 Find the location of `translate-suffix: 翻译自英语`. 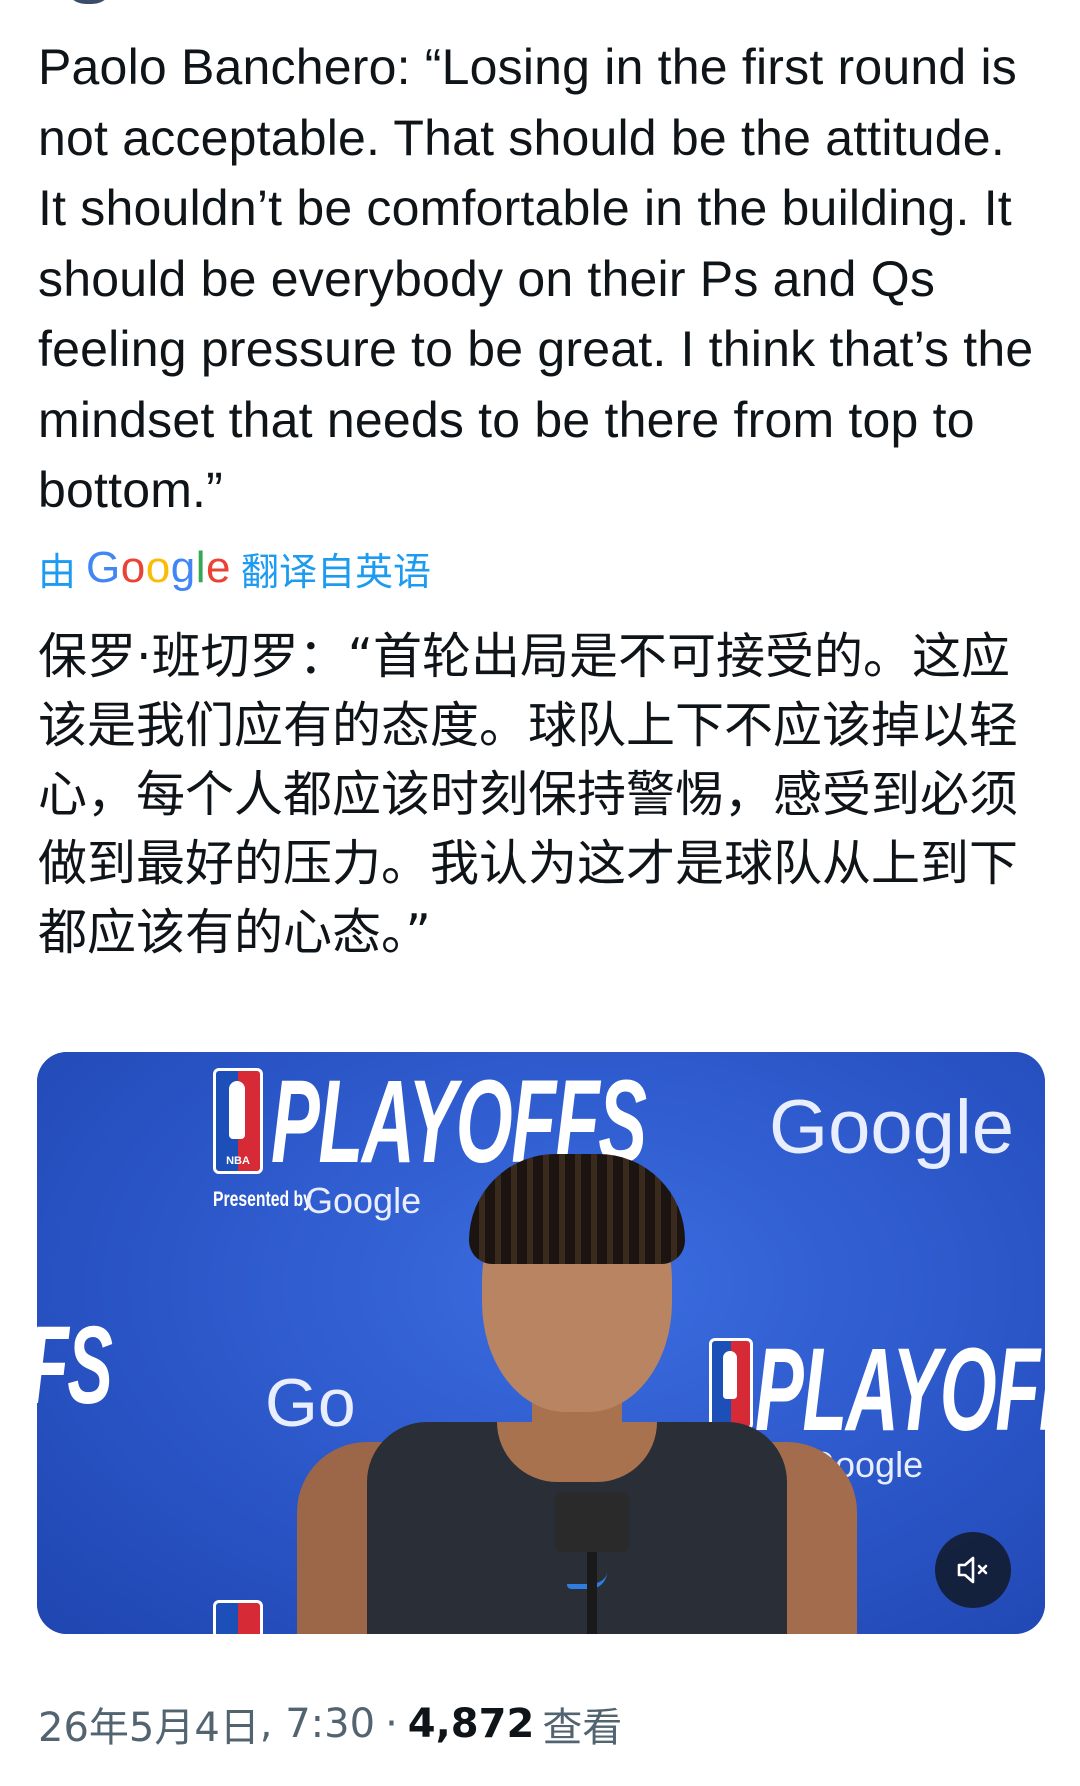

translate-suffix: 翻译自英语 is located at coordinates (335, 572).